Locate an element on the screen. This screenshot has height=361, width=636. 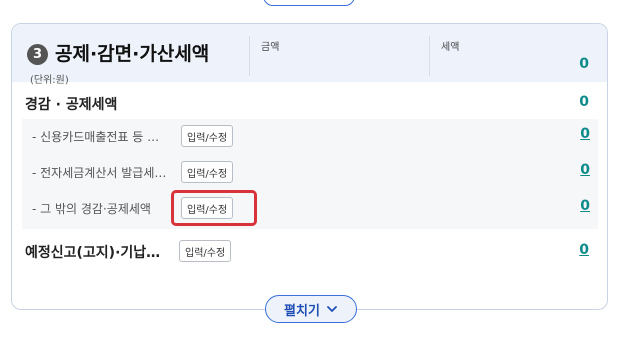
section-title: 공제·감면·가산세액 is located at coordinates (132, 54).